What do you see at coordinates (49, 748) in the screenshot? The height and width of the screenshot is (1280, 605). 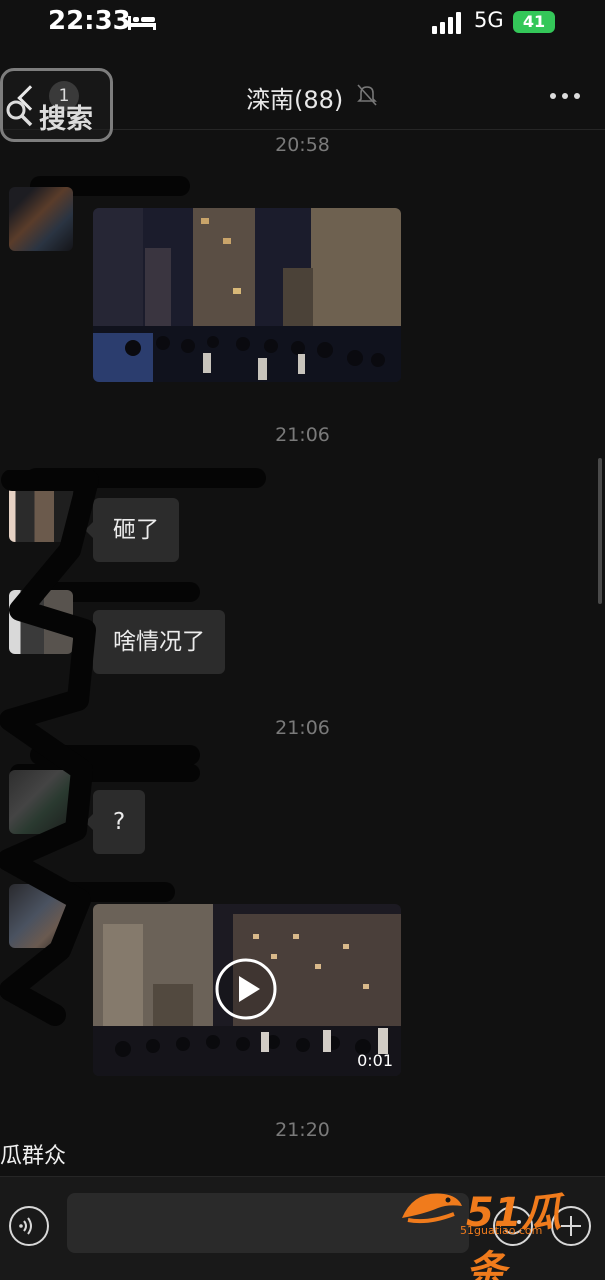 I see `redaction-scribble` at bounding box center [49, 748].